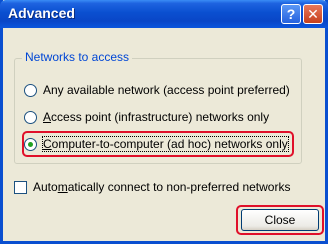  What do you see at coordinates (41, 13) in the screenshot?
I see `dialog-title: Advanced` at bounding box center [41, 13].